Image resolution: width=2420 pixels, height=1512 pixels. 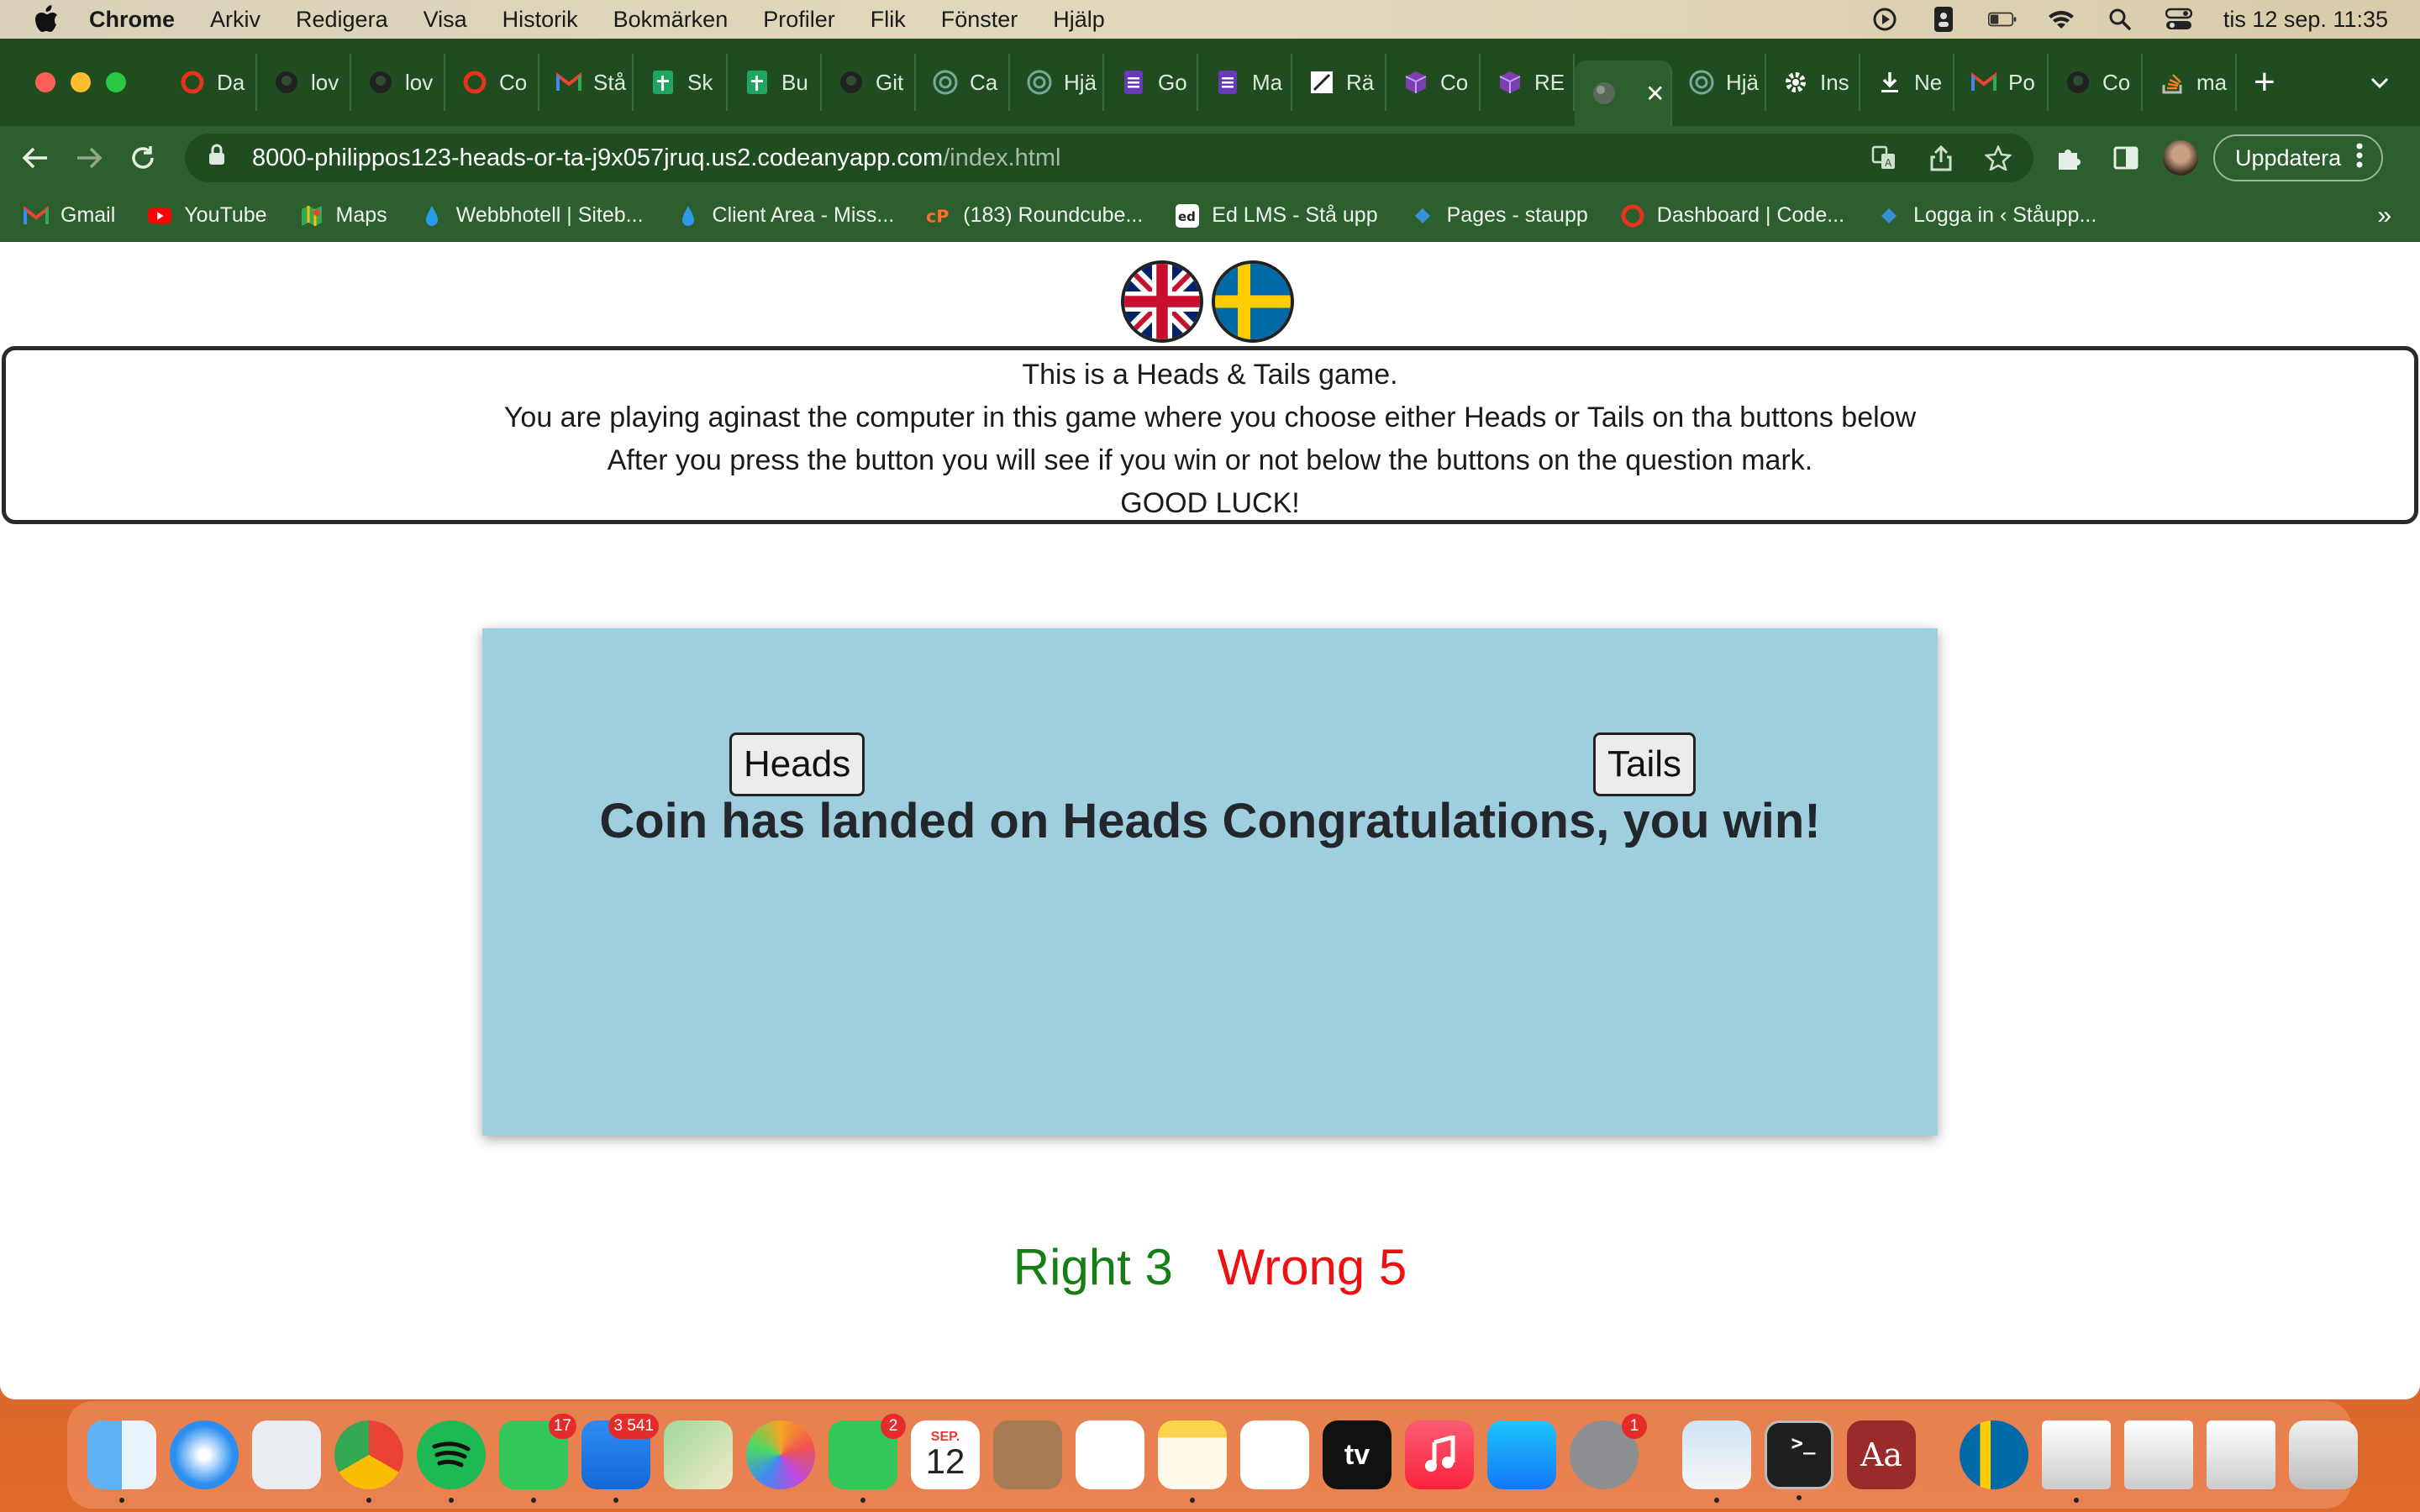 What do you see at coordinates (1645, 764) in the screenshot?
I see `tails-button: Tails` at bounding box center [1645, 764].